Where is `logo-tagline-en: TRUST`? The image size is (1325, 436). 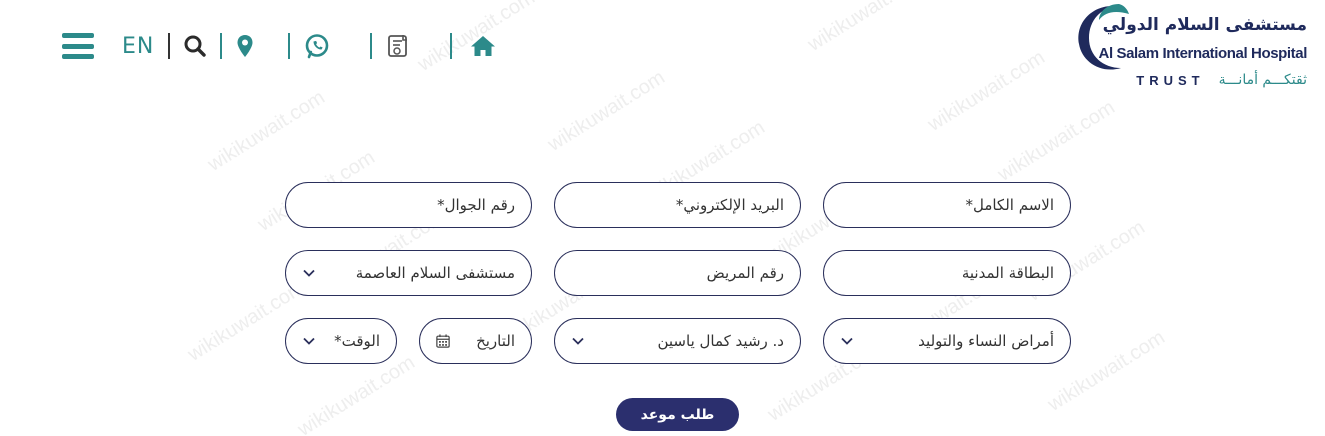 logo-tagline-en: TRUST is located at coordinates (1170, 80).